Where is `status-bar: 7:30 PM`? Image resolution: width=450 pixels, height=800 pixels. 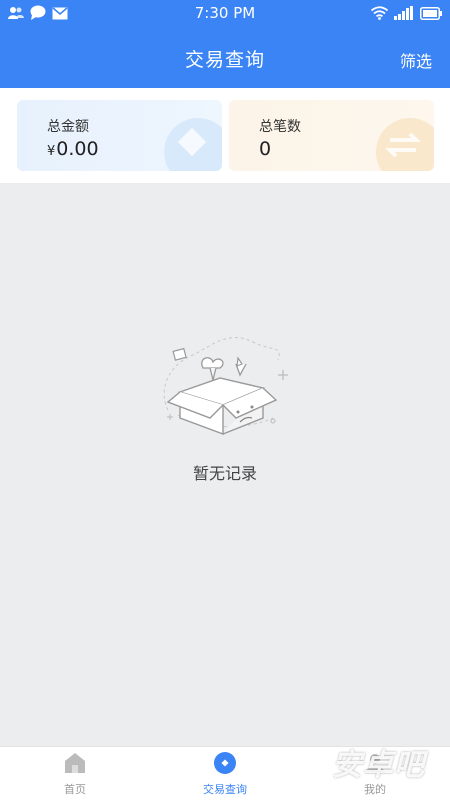 status-bar: 7:30 PM is located at coordinates (225, 14).